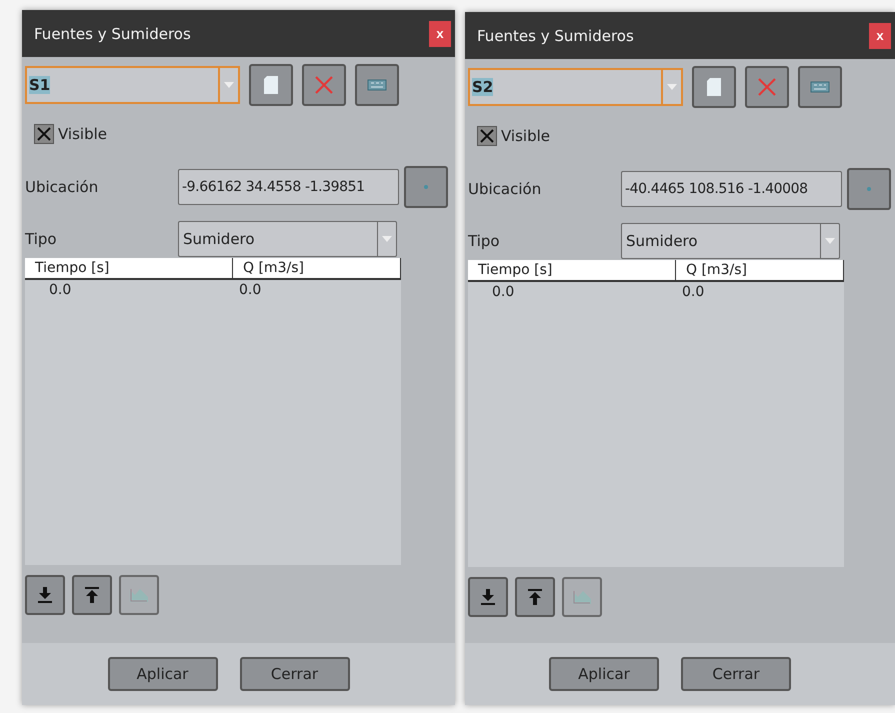 This screenshot has height=713, width=895. I want to click on location-field: -40.4465 108.516 -1.40008, so click(731, 189).